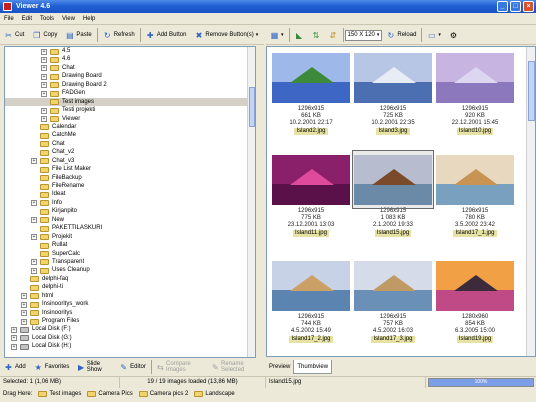  What do you see at coordinates (130, 279) in the screenshot?
I see `tree-item: delphi-faq` at bounding box center [130, 279].